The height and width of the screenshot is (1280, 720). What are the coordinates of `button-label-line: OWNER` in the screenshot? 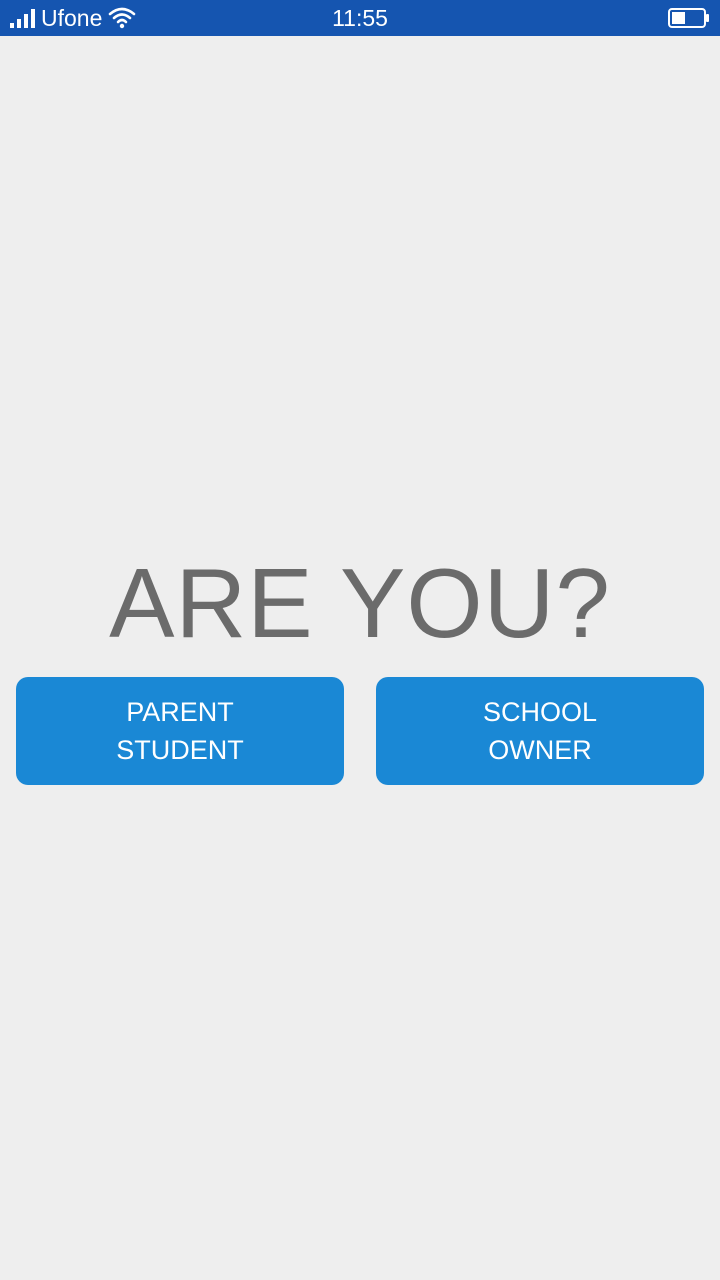 It's located at (540, 750).